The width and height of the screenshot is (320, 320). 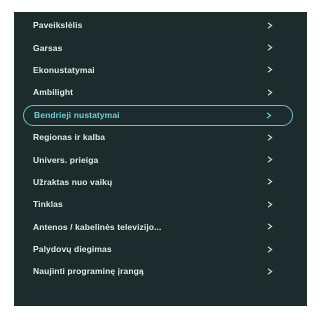 I want to click on menu-item-label: Garsas, so click(x=48, y=47).